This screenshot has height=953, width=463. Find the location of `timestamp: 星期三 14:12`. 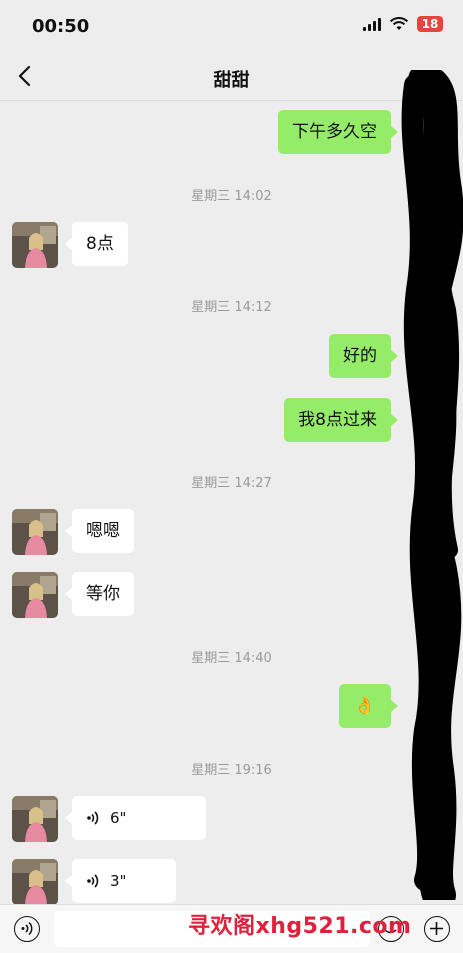

timestamp: 星期三 14:12 is located at coordinates (231, 307).